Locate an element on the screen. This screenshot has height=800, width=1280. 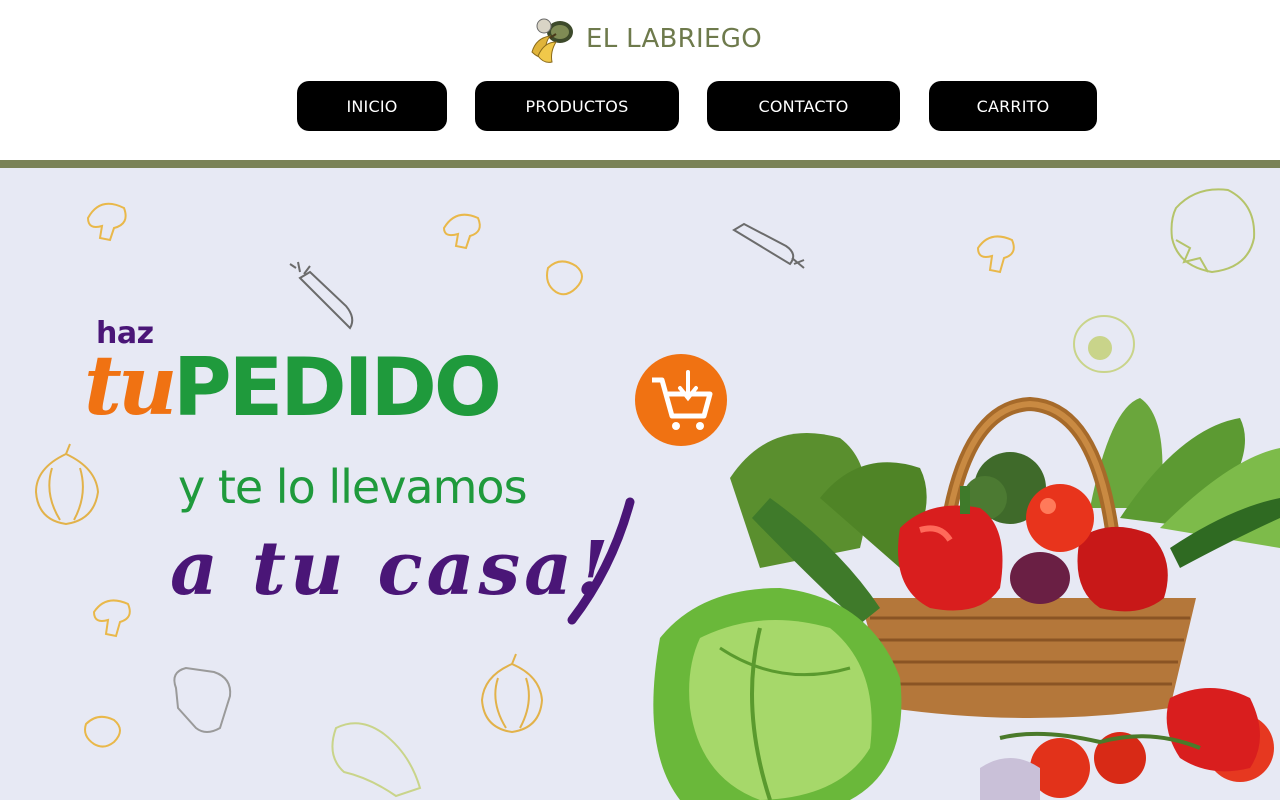
fruit-basket-icon is located at coordinates (552, 40).